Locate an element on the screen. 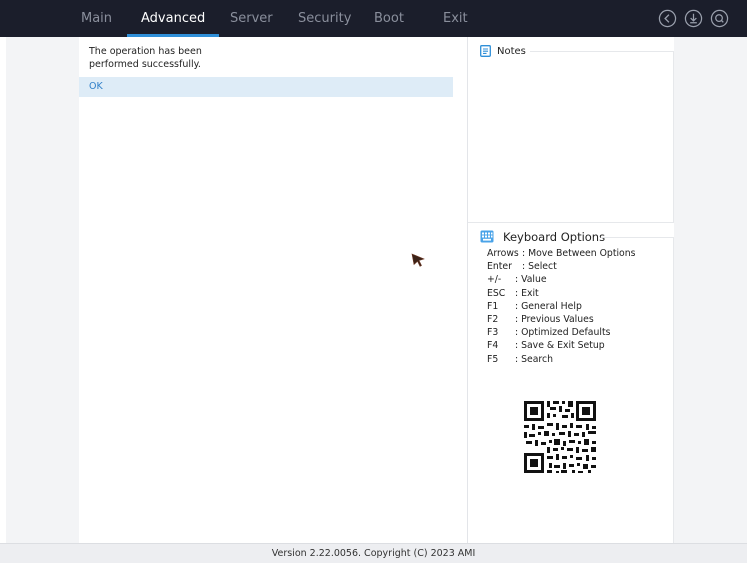 This screenshot has height=569, width=747. key-name: F3 is located at coordinates (493, 333).